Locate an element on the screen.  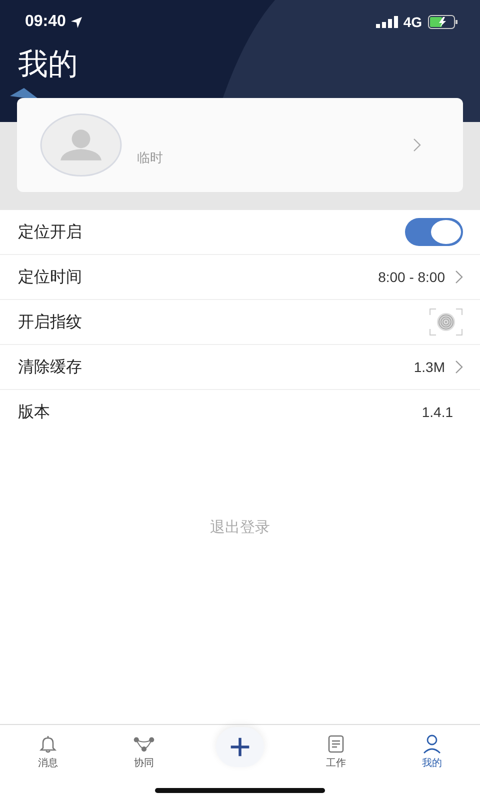
plus-icon is located at coordinates (240, 747).